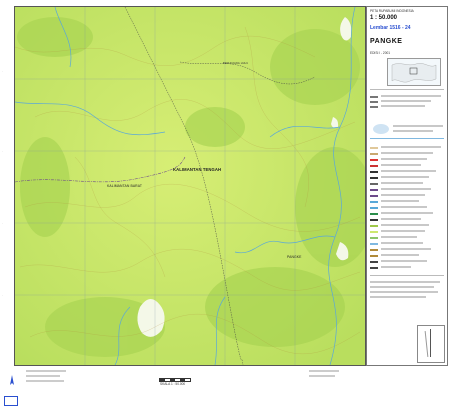 This screenshot has width=450, height=413. What do you see at coordinates (431, 344) in the screenshot?
I see `declination-diagram` at bounding box center [431, 344].